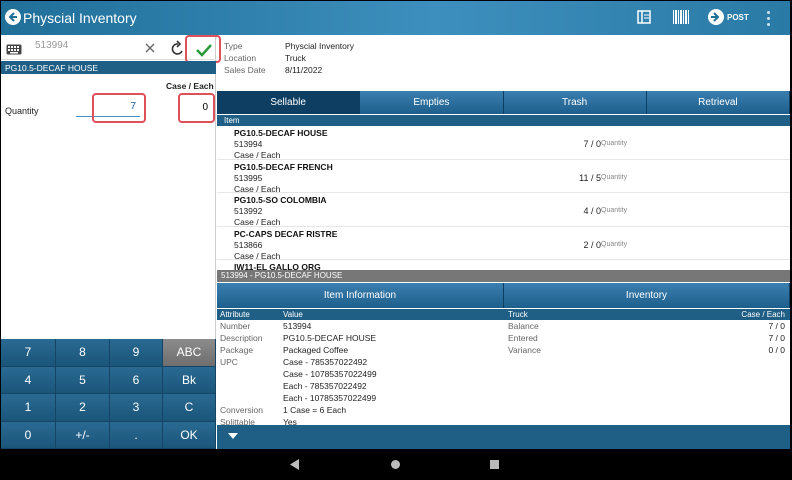 Image resolution: width=792 pixels, height=480 pixels. Describe the element at coordinates (295, 464) in the screenshot. I see `nav-back-icon` at that location.